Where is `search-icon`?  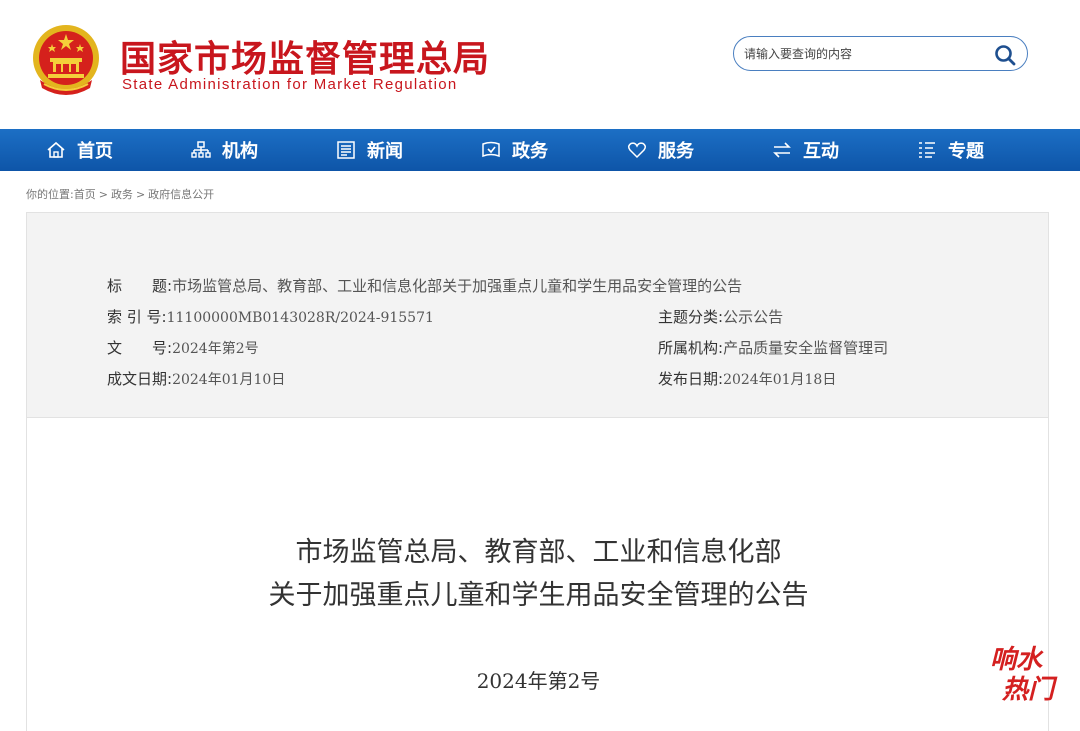 search-icon is located at coordinates (1005, 55).